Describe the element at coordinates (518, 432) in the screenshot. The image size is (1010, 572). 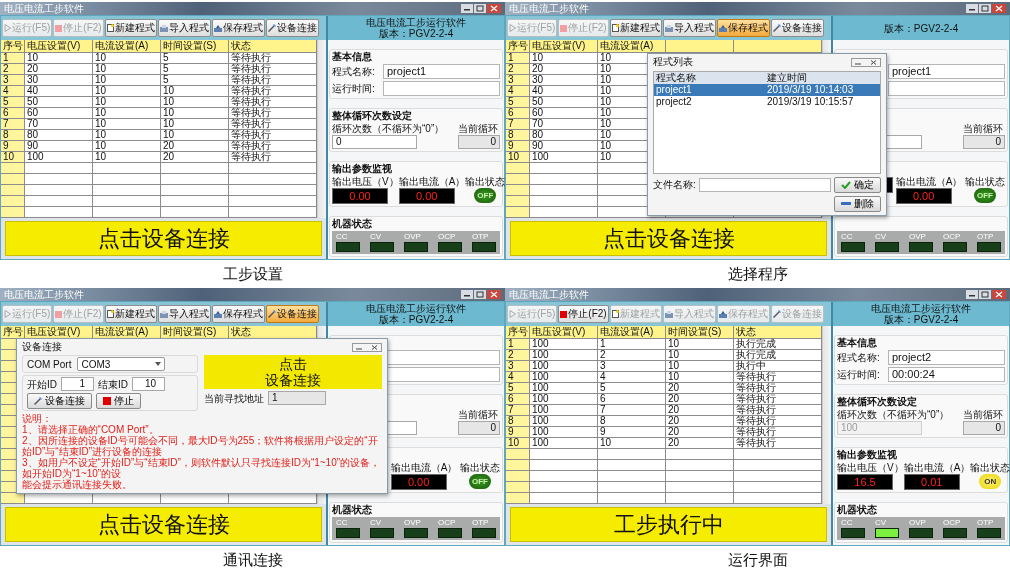
I see `row-number: 9` at that location.